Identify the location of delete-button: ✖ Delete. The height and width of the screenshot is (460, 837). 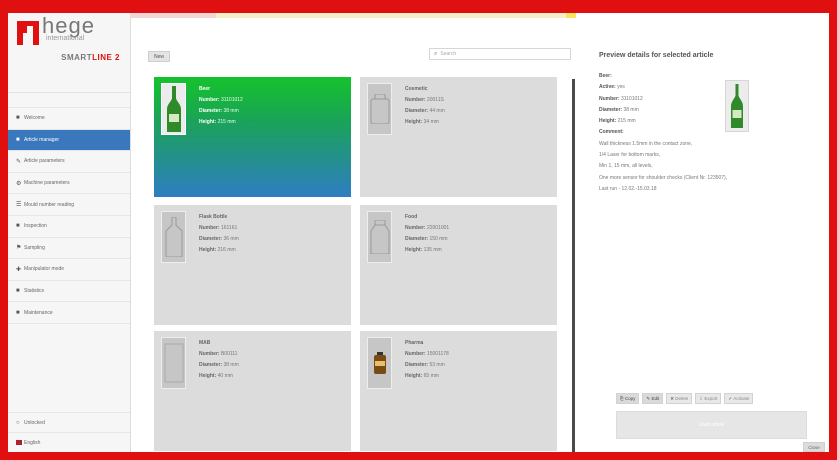
(679, 398).